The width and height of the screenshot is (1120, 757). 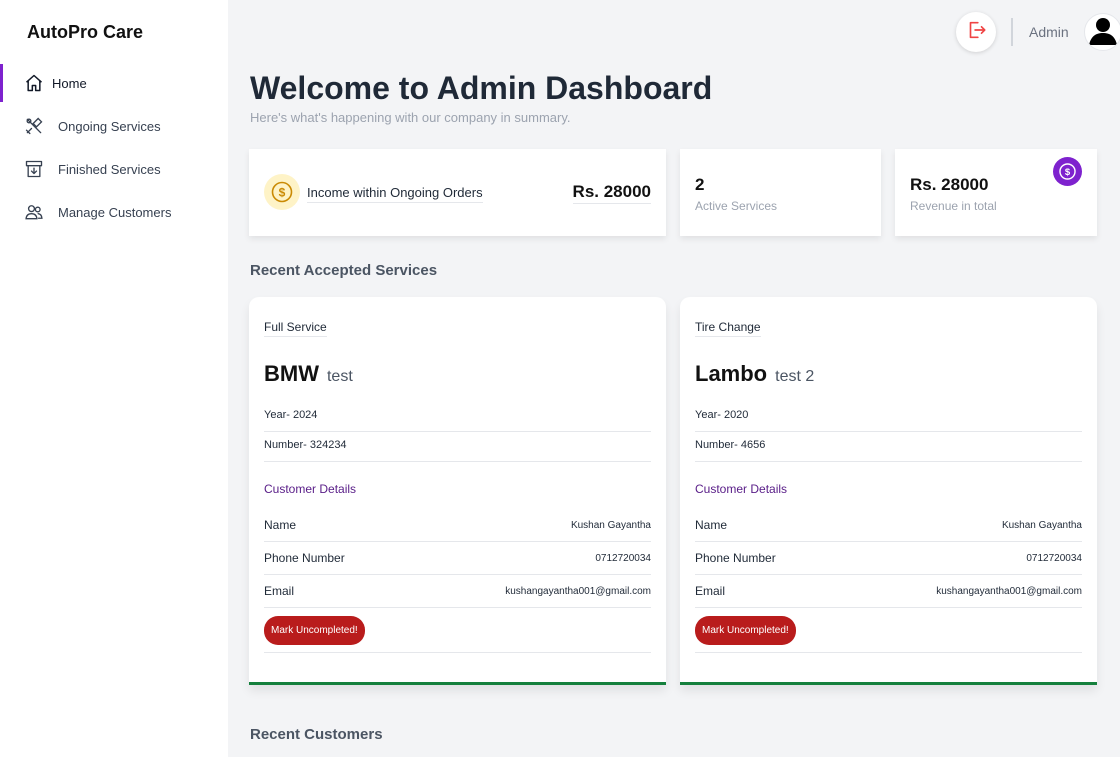 I want to click on user-avatar-icon, so click(x=1102, y=32).